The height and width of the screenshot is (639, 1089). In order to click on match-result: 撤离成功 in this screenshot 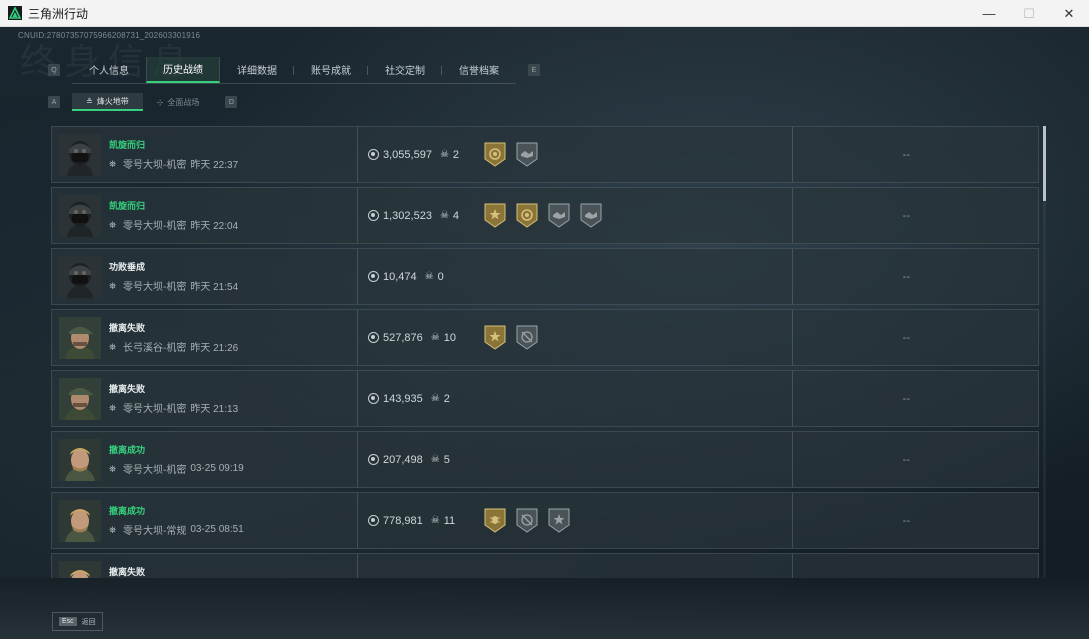, I will do `click(127, 450)`.